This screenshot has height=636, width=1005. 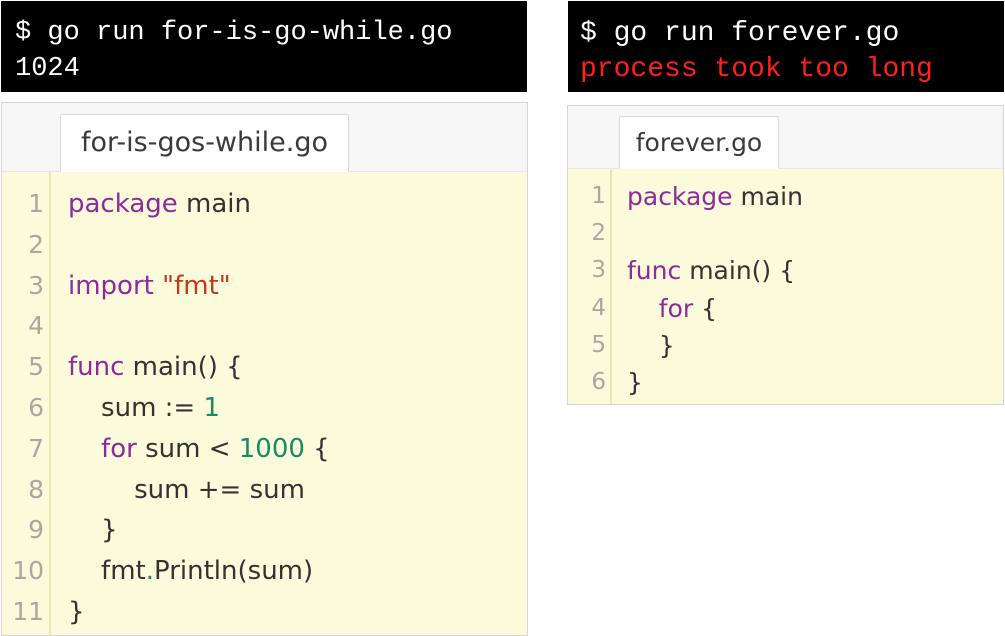 I want to click on line-number: 10, so click(x=28, y=571).